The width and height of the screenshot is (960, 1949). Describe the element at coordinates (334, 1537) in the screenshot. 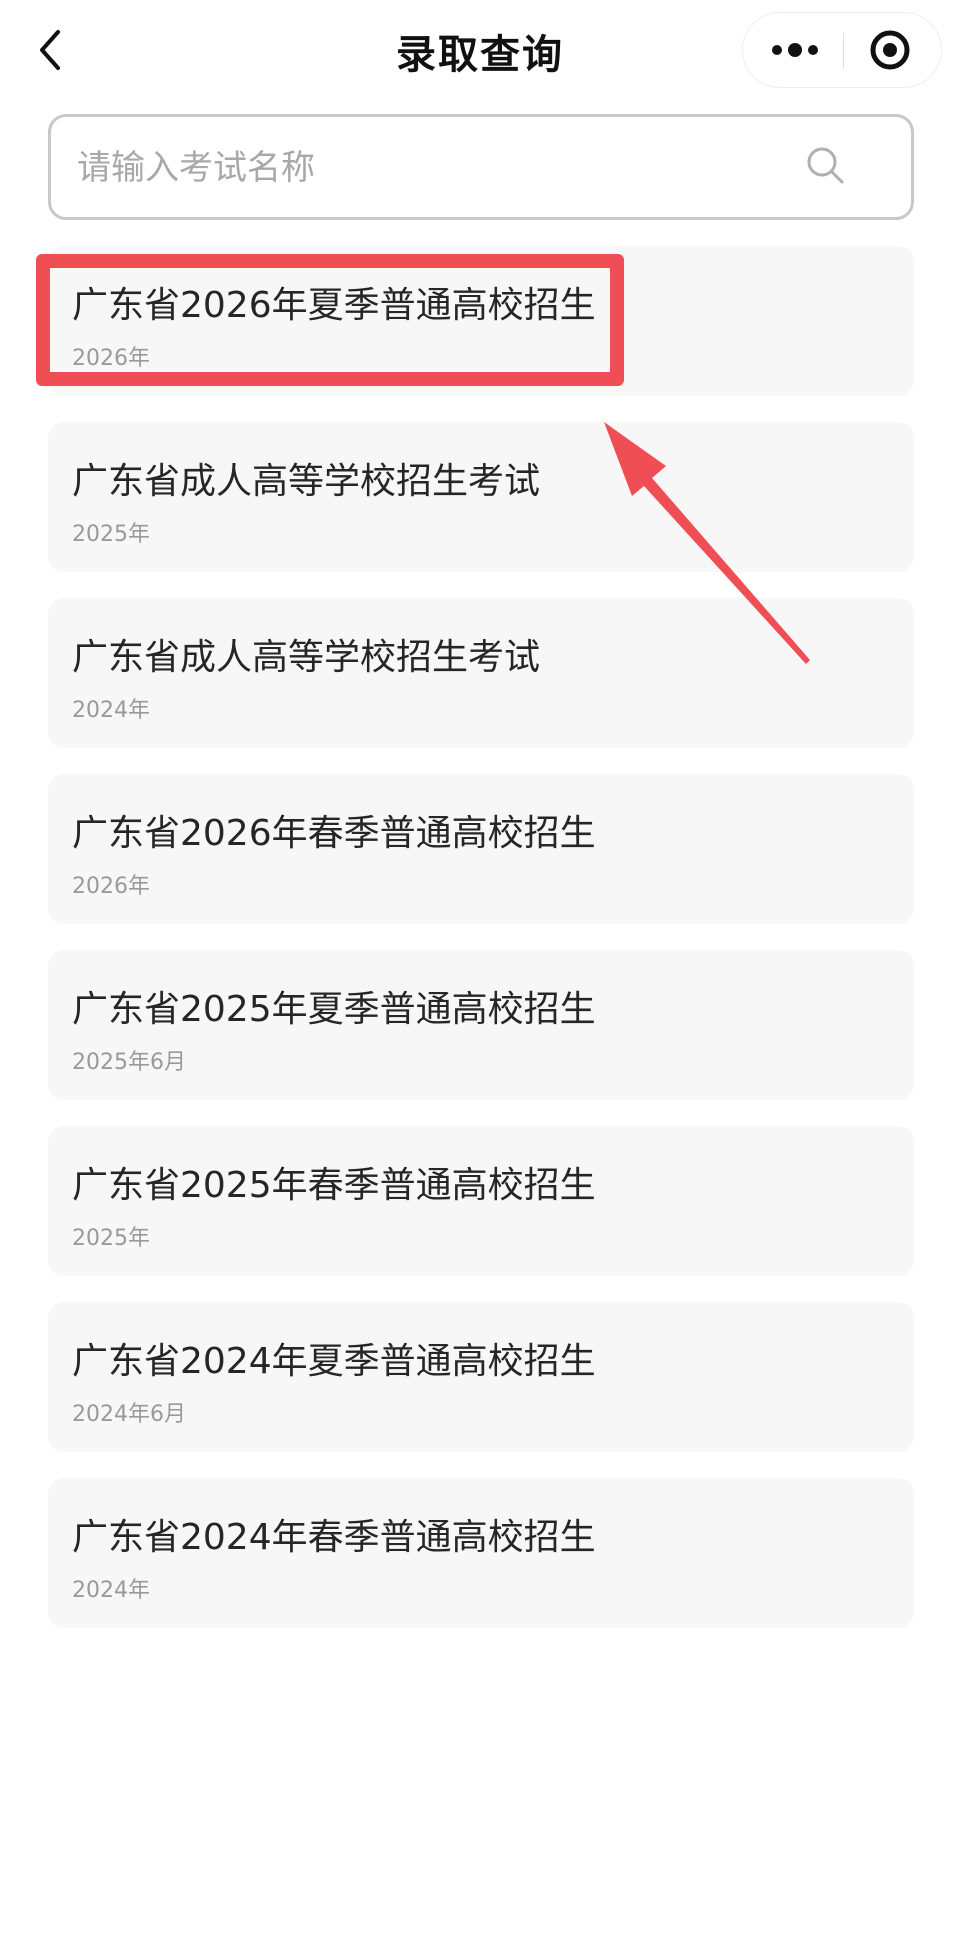

I see `exam-title: 广东省2024年春季普通高校招生` at that location.